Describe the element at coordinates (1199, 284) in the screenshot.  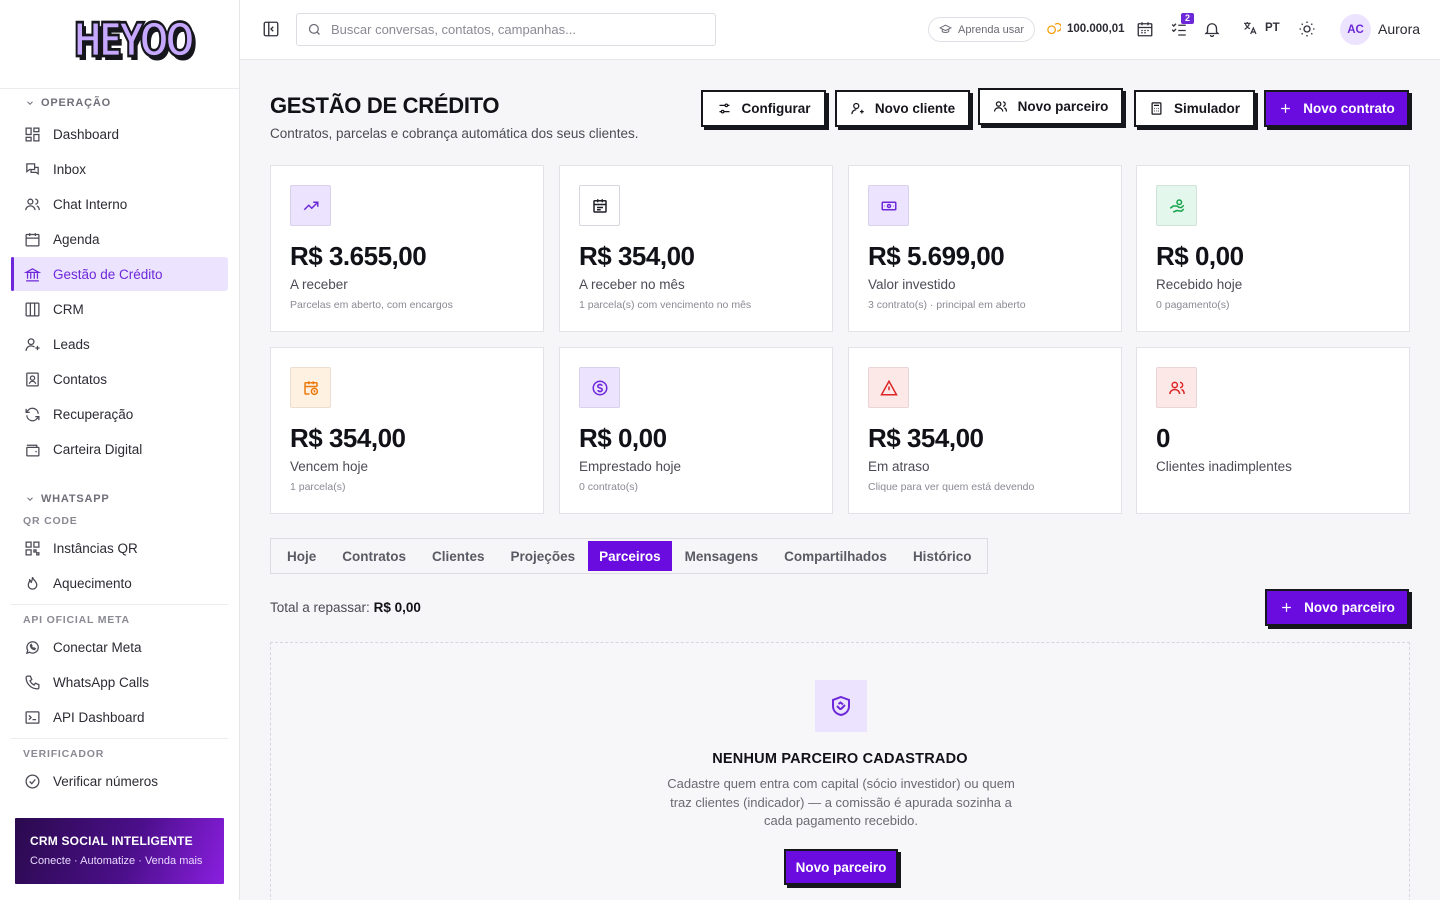
I see `stat-label: Recebido hoje` at that location.